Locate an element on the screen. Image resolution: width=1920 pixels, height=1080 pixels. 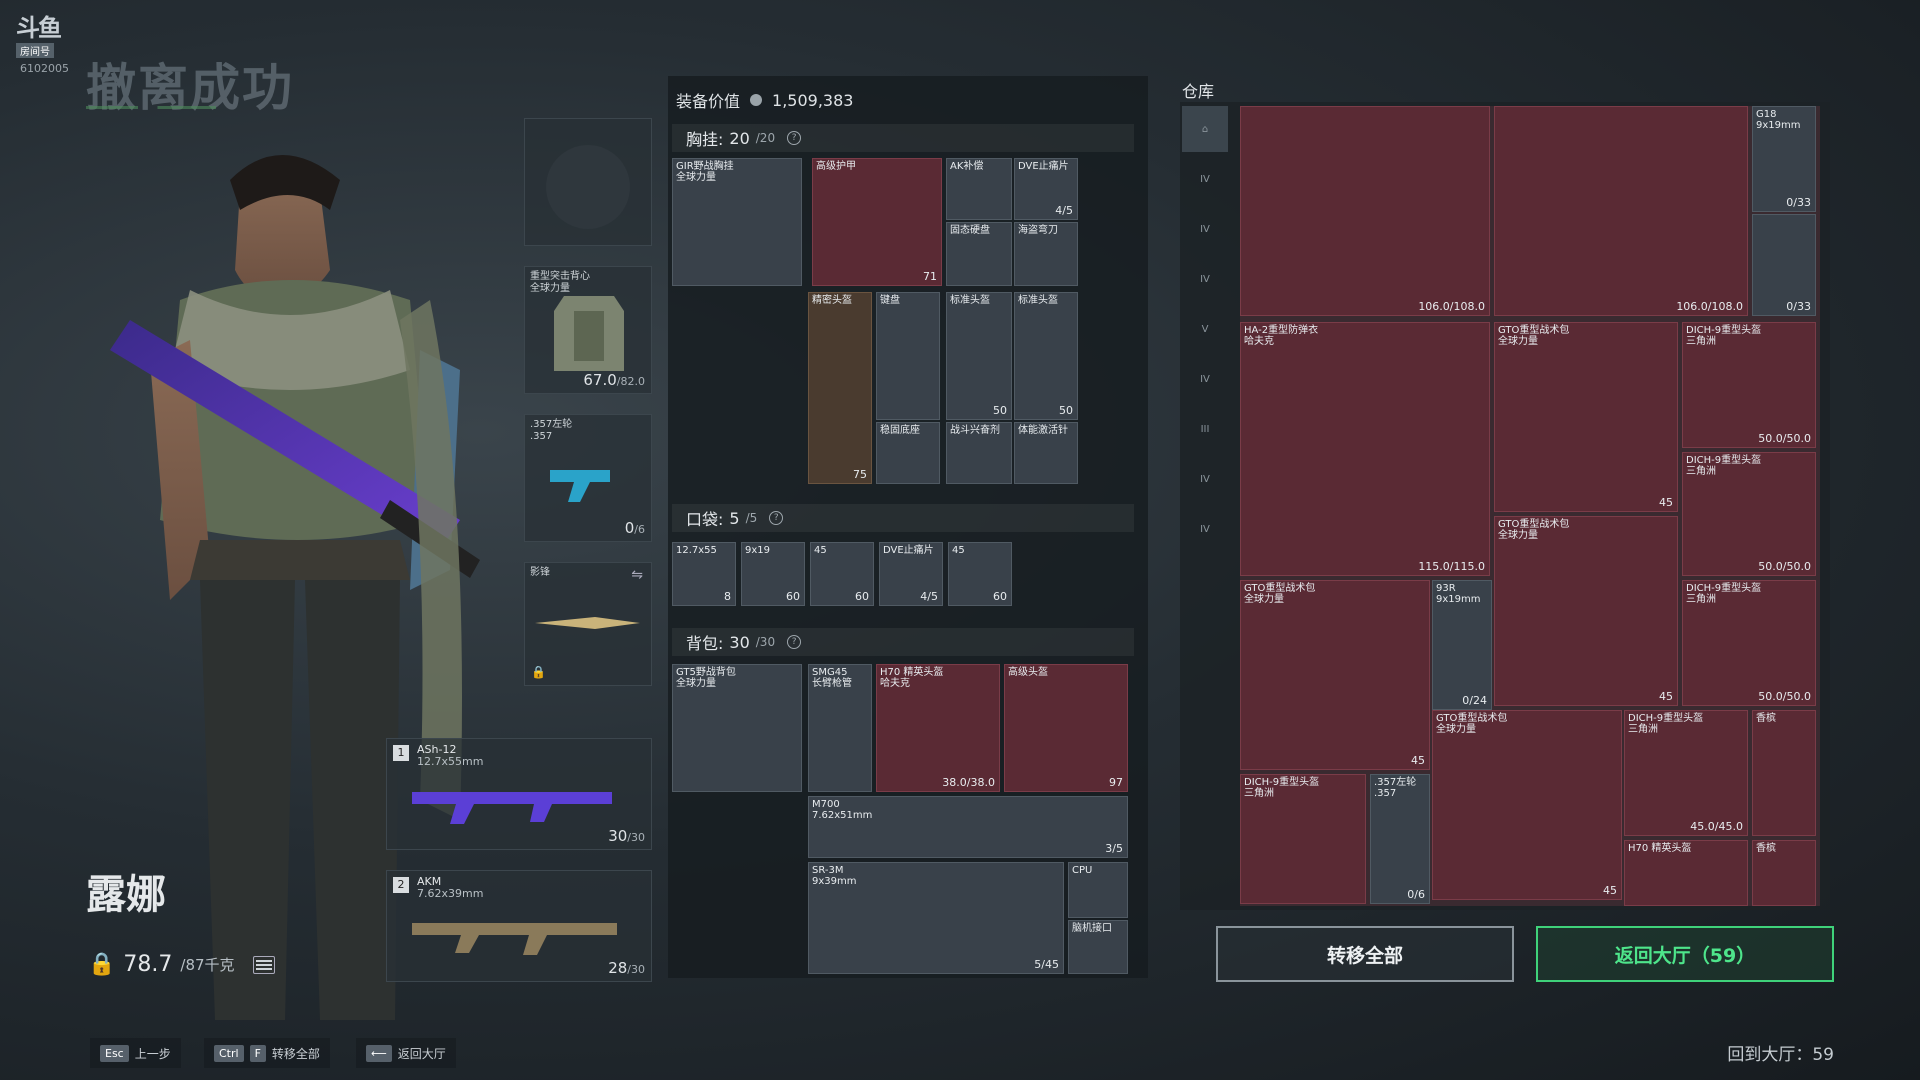
backpack-item: H70 精英头盔 哈夫克 38.0/38.0 is located at coordinates (938, 728).